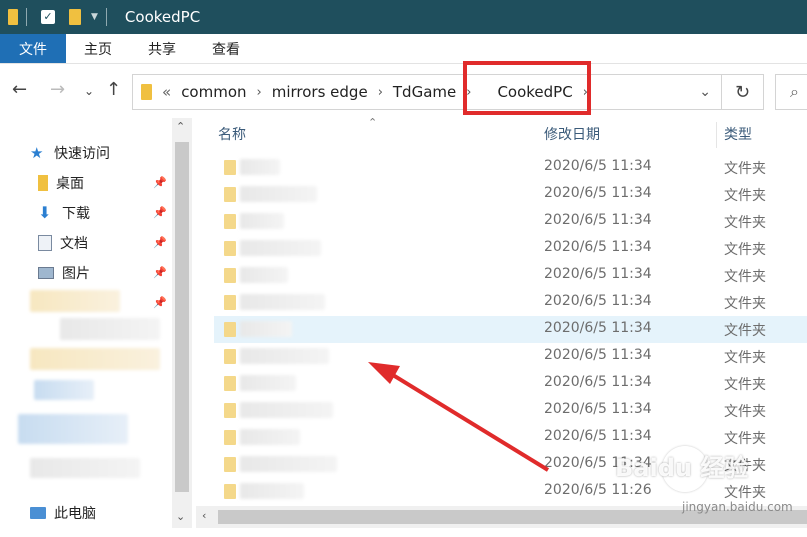 Image resolution: width=807 pixels, height=537 pixels. What do you see at coordinates (737, 507) in the screenshot?
I see `watermark-url: jingyan.baidu.com` at bounding box center [737, 507].